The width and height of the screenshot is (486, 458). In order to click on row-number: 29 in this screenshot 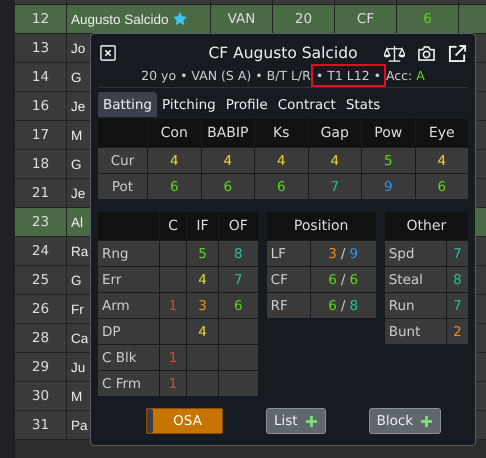, I will do `click(41, 367)`.